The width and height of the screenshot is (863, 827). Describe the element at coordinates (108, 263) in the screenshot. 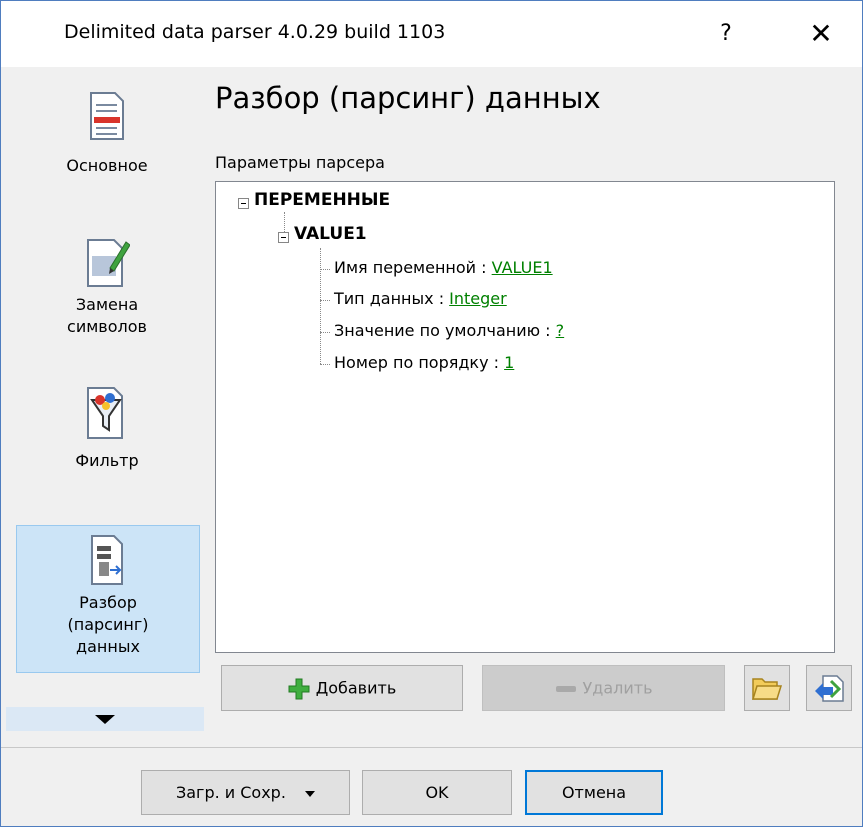

I see `pencil-document-icon` at that location.